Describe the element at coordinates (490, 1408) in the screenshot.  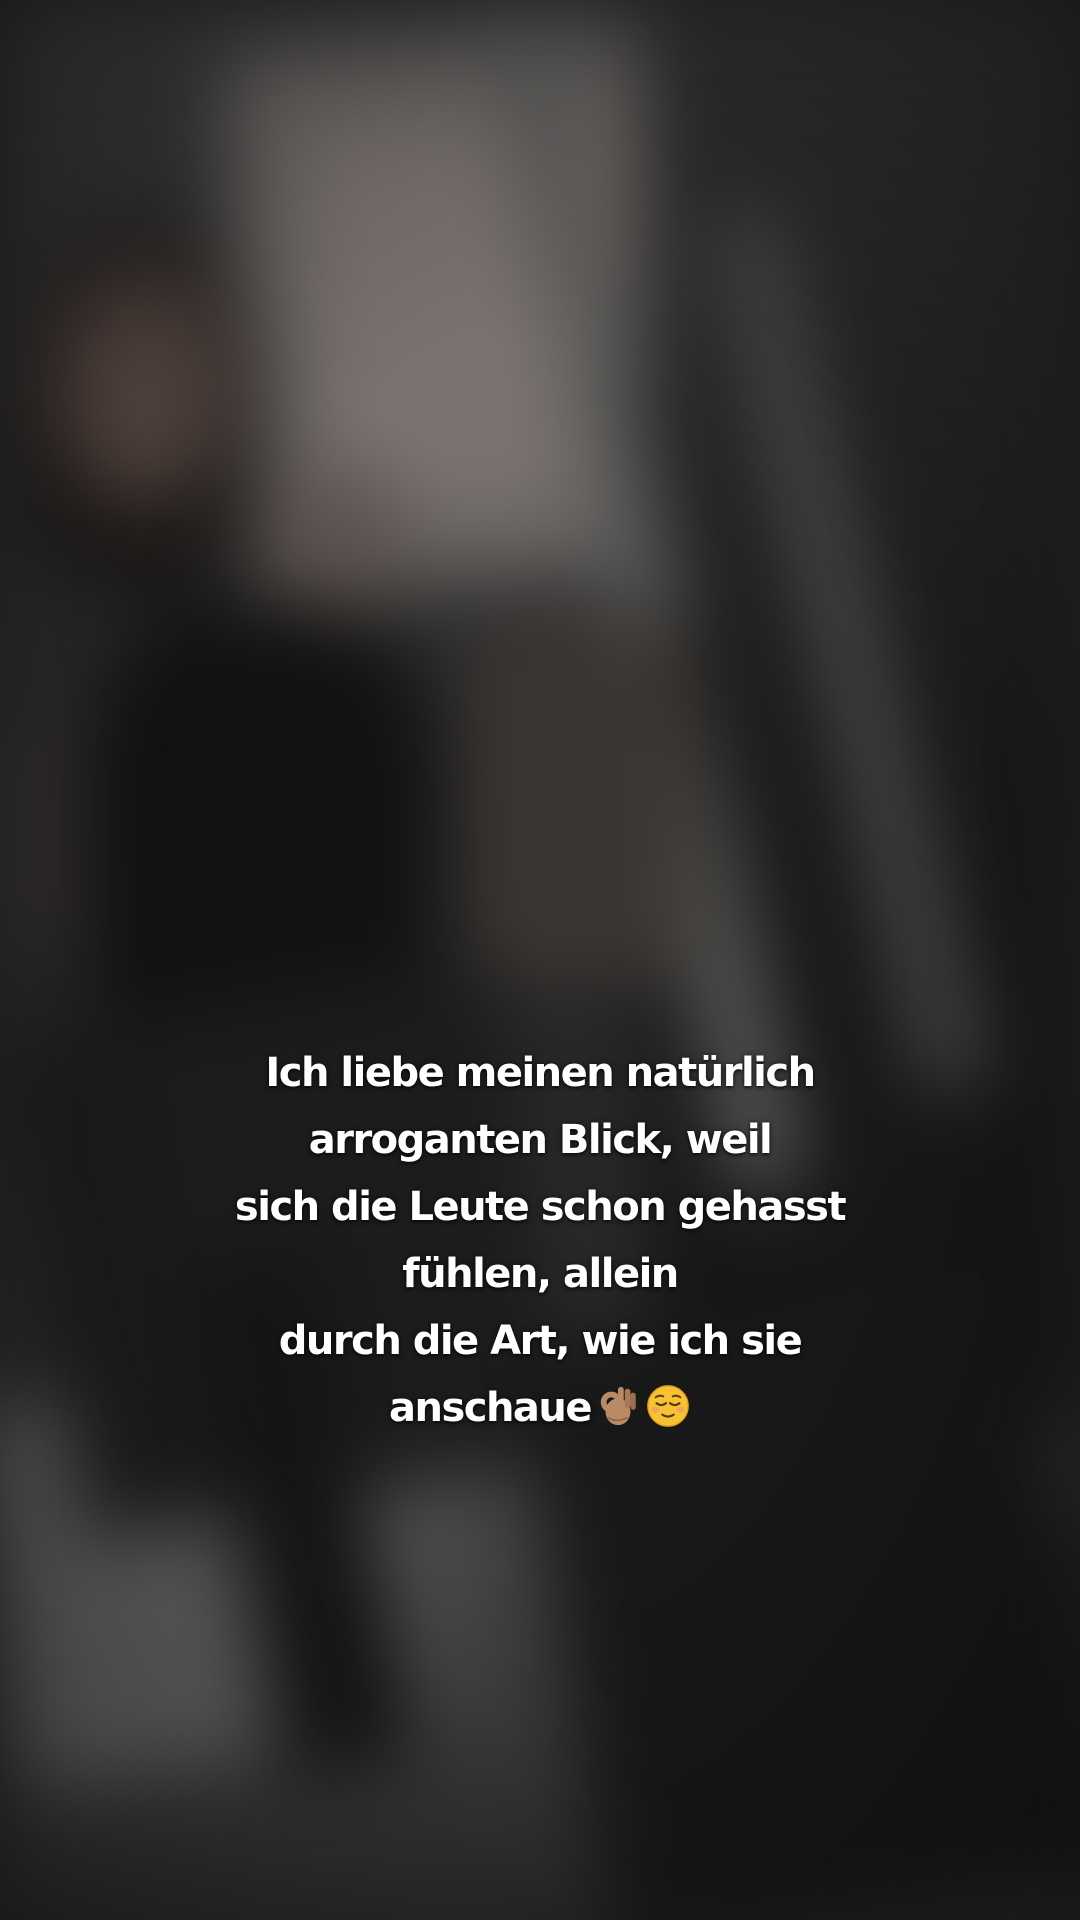
I see `caption-line-6: anschaue` at that location.